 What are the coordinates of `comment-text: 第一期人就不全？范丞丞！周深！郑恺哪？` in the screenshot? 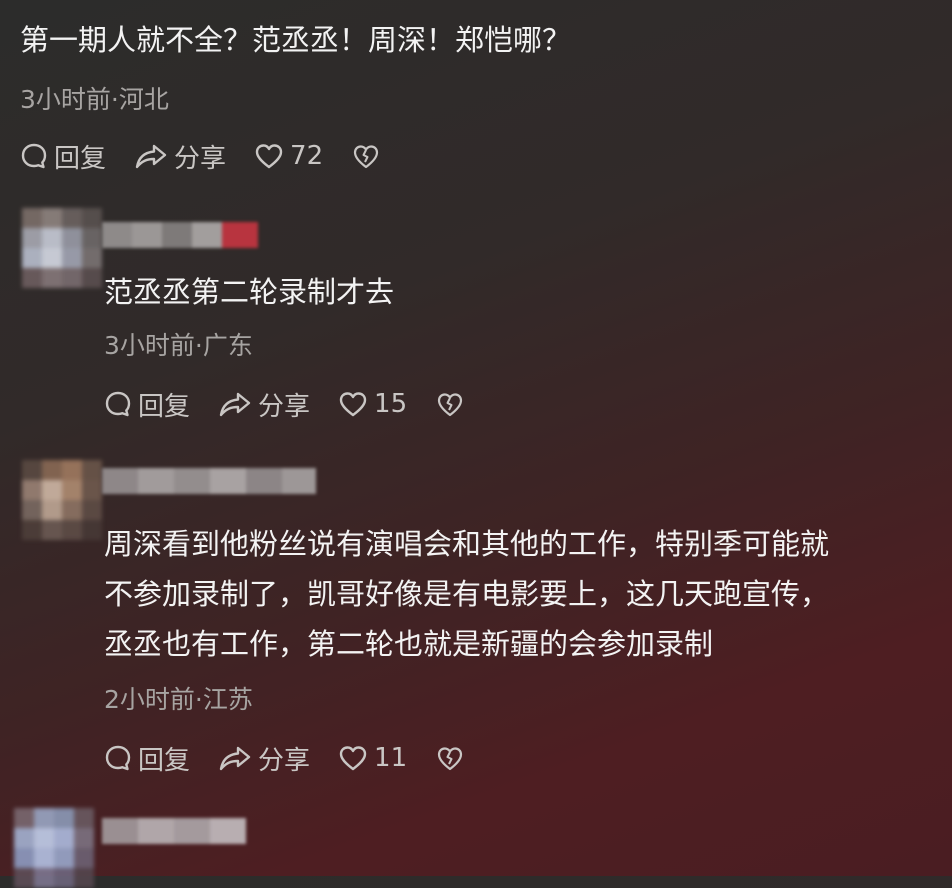 It's located at (296, 40).